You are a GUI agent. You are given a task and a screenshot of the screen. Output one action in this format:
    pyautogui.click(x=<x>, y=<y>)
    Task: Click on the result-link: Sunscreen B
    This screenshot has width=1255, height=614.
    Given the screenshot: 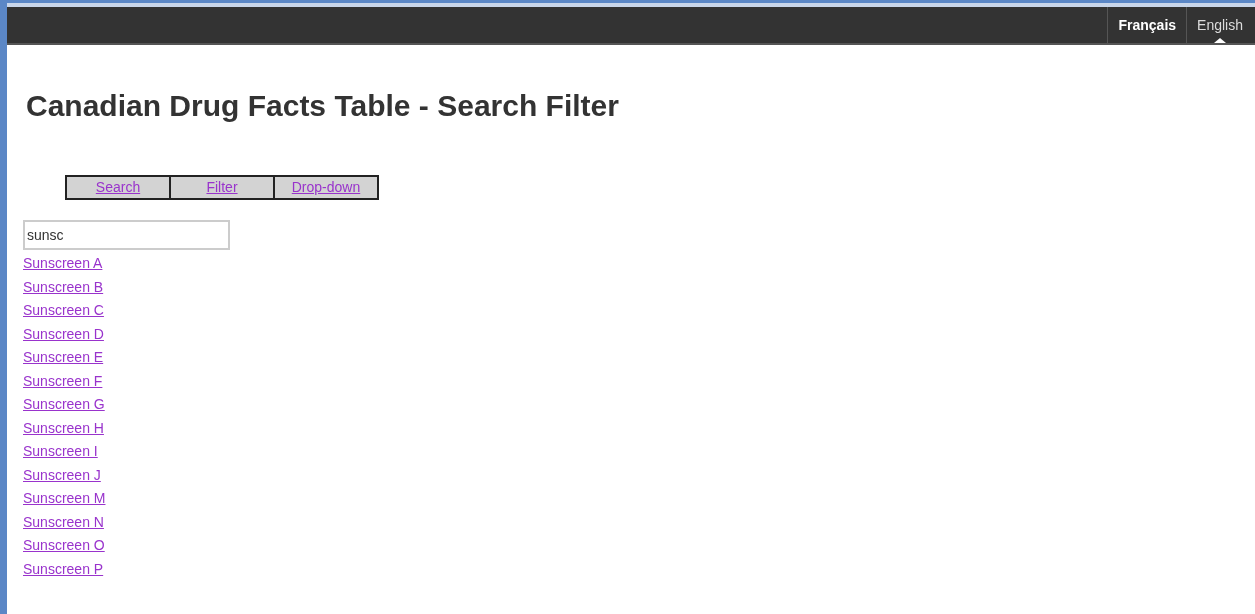 What is the action you would take?
    pyautogui.click(x=63, y=287)
    